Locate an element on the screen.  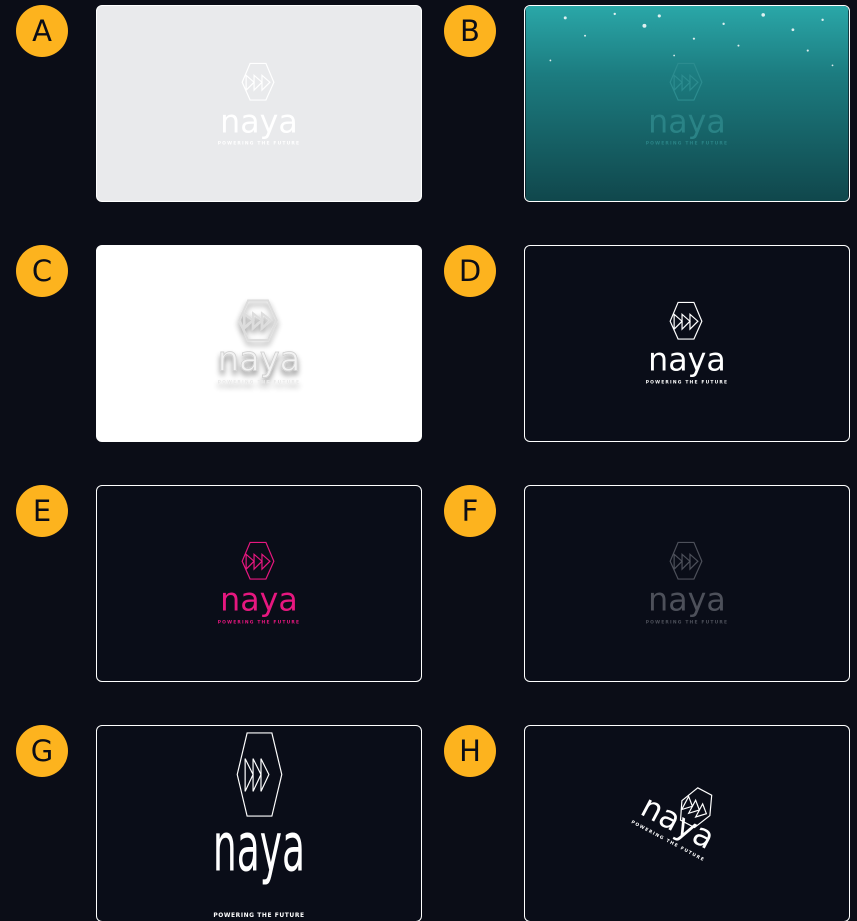
option-h-badge: H is located at coordinates (470, 751).